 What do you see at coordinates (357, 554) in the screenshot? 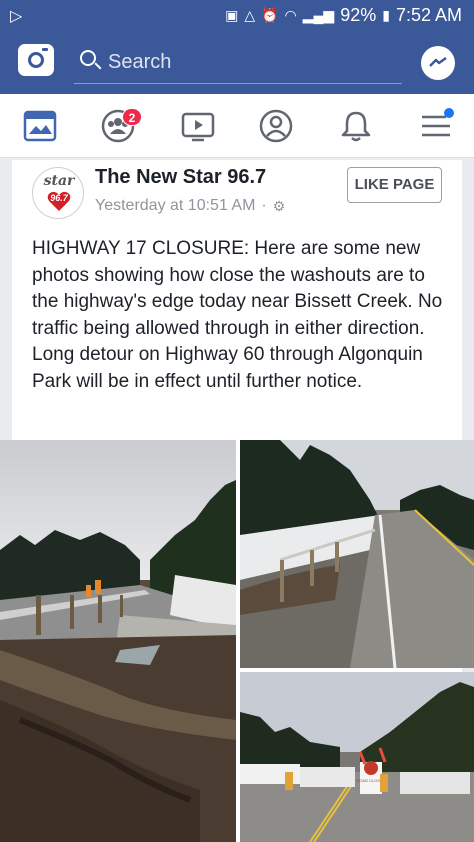
I see `photo-guardrail` at bounding box center [357, 554].